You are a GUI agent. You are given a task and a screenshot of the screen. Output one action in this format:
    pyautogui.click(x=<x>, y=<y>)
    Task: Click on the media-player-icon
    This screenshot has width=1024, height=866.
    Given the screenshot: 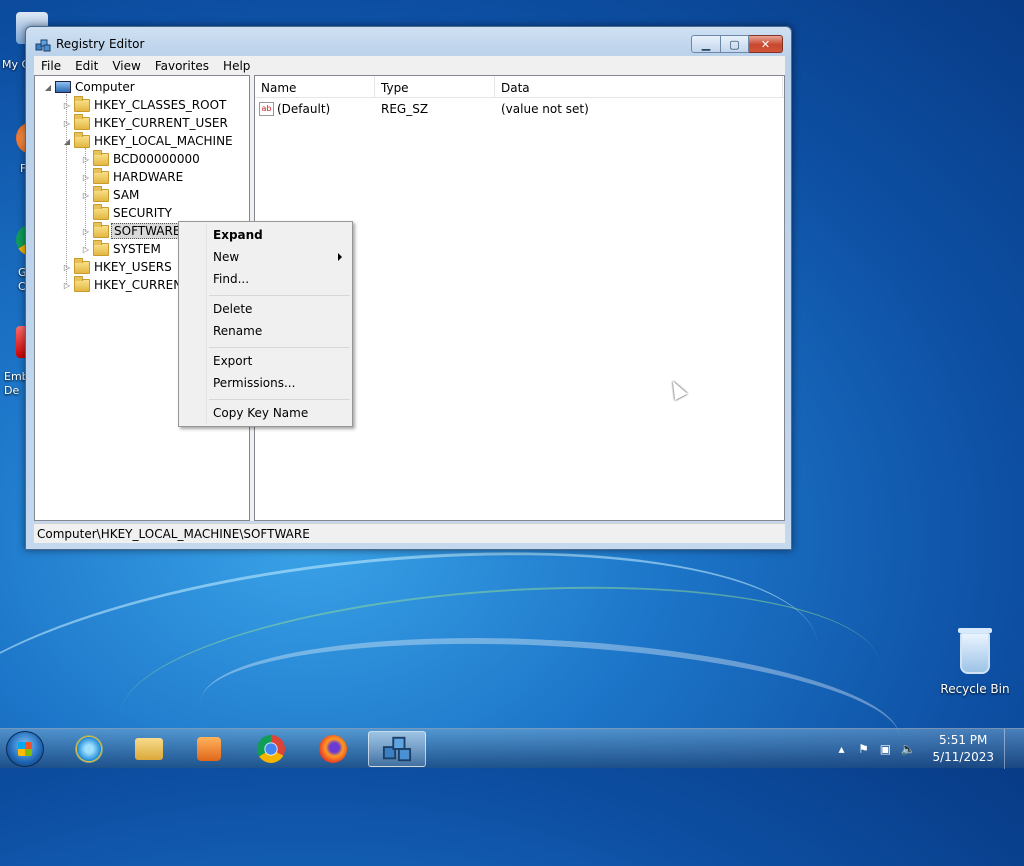 What is the action you would take?
    pyautogui.click(x=209, y=749)
    